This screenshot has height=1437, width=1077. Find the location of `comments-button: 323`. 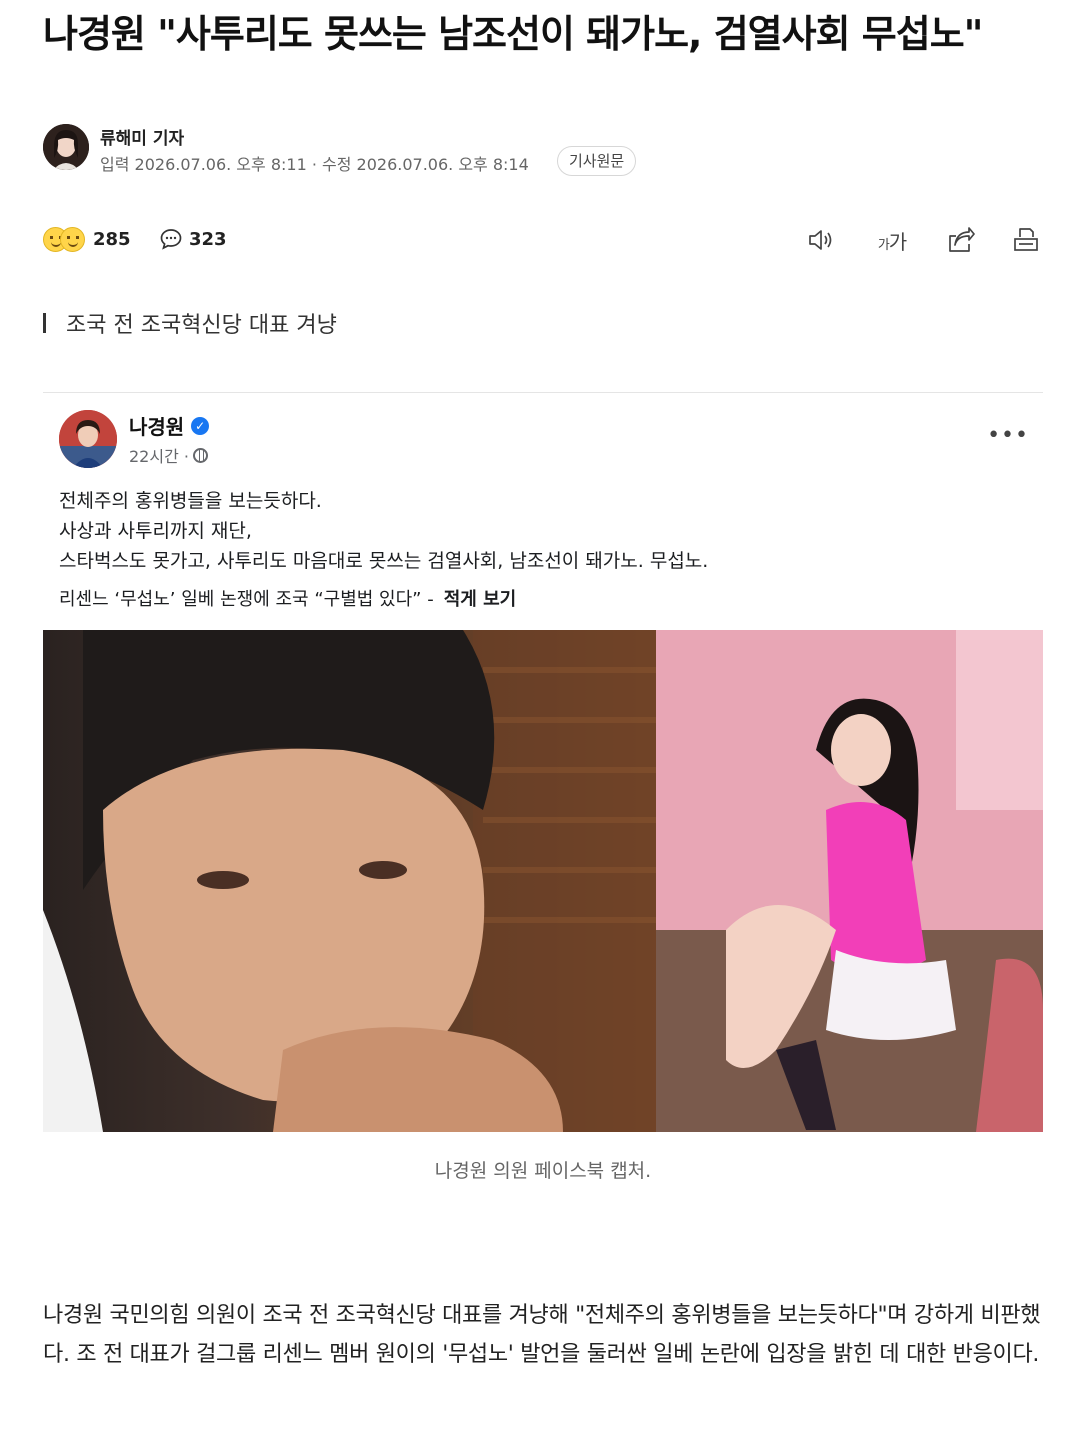

comments-button: 323 is located at coordinates (193, 239).